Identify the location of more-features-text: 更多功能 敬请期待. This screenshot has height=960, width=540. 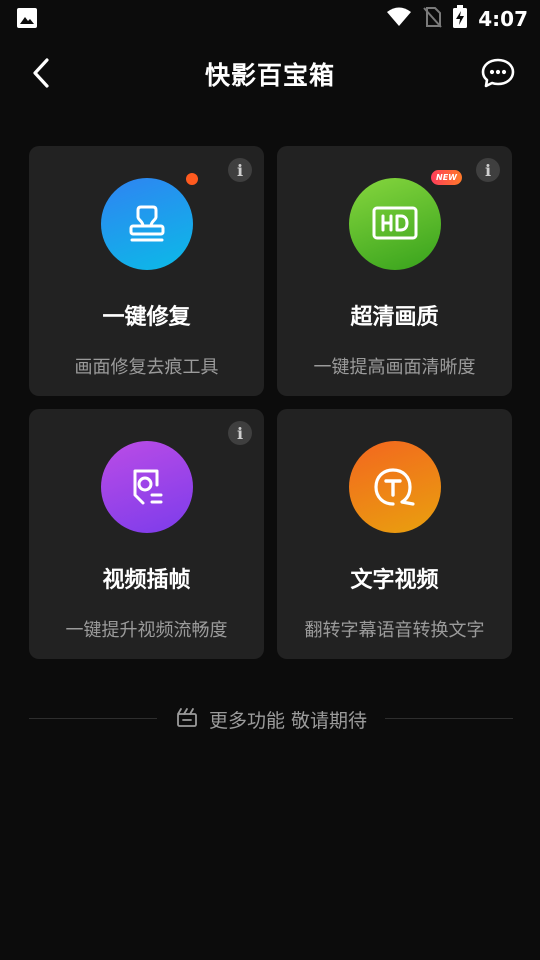
(288, 720).